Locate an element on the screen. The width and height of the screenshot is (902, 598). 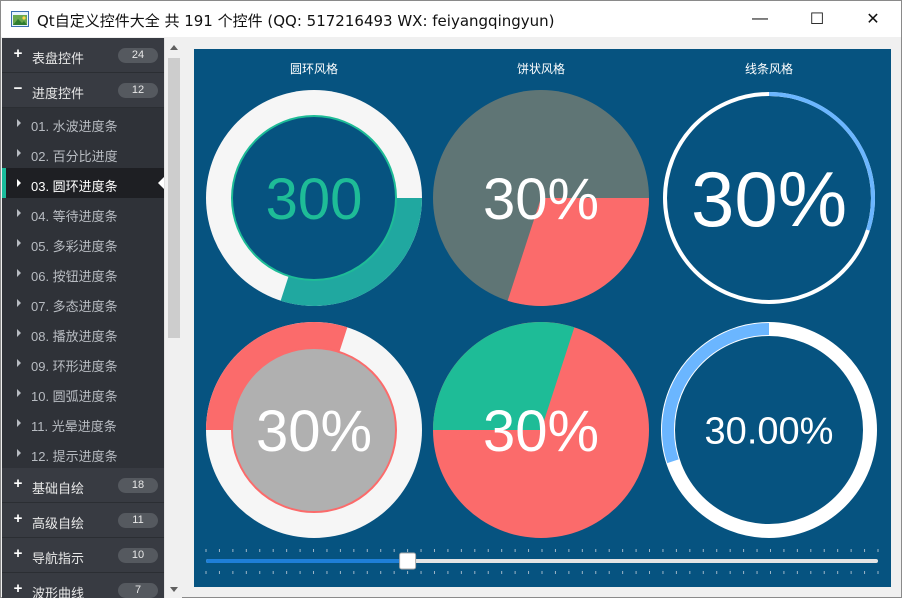
ring-value-label: 300 is located at coordinates (314, 199).